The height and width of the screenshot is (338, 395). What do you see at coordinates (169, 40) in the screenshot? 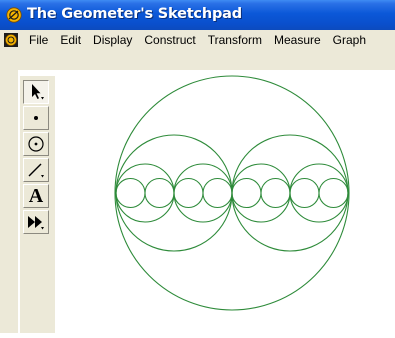
I see `menu-construct: Construct` at bounding box center [169, 40].